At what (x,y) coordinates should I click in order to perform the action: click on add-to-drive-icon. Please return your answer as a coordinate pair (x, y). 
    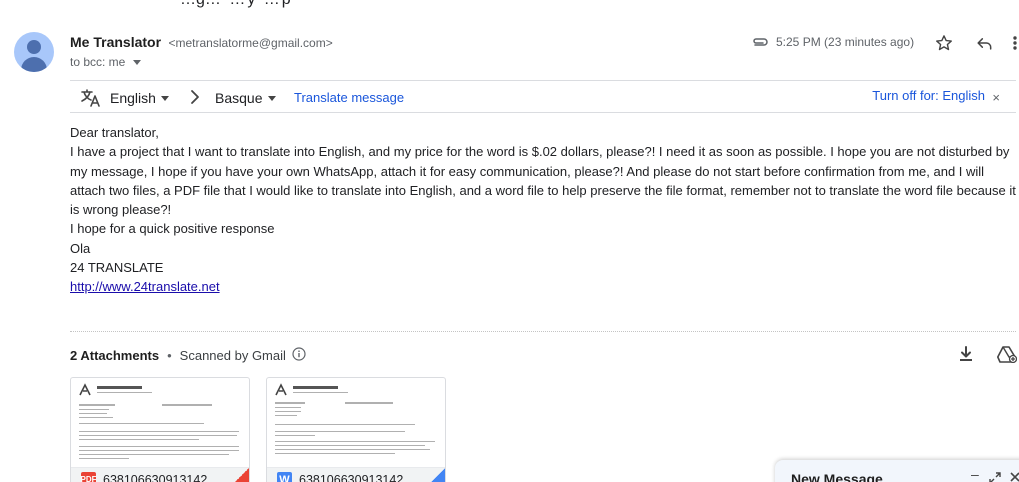
    Looking at the image, I should click on (1007, 356).